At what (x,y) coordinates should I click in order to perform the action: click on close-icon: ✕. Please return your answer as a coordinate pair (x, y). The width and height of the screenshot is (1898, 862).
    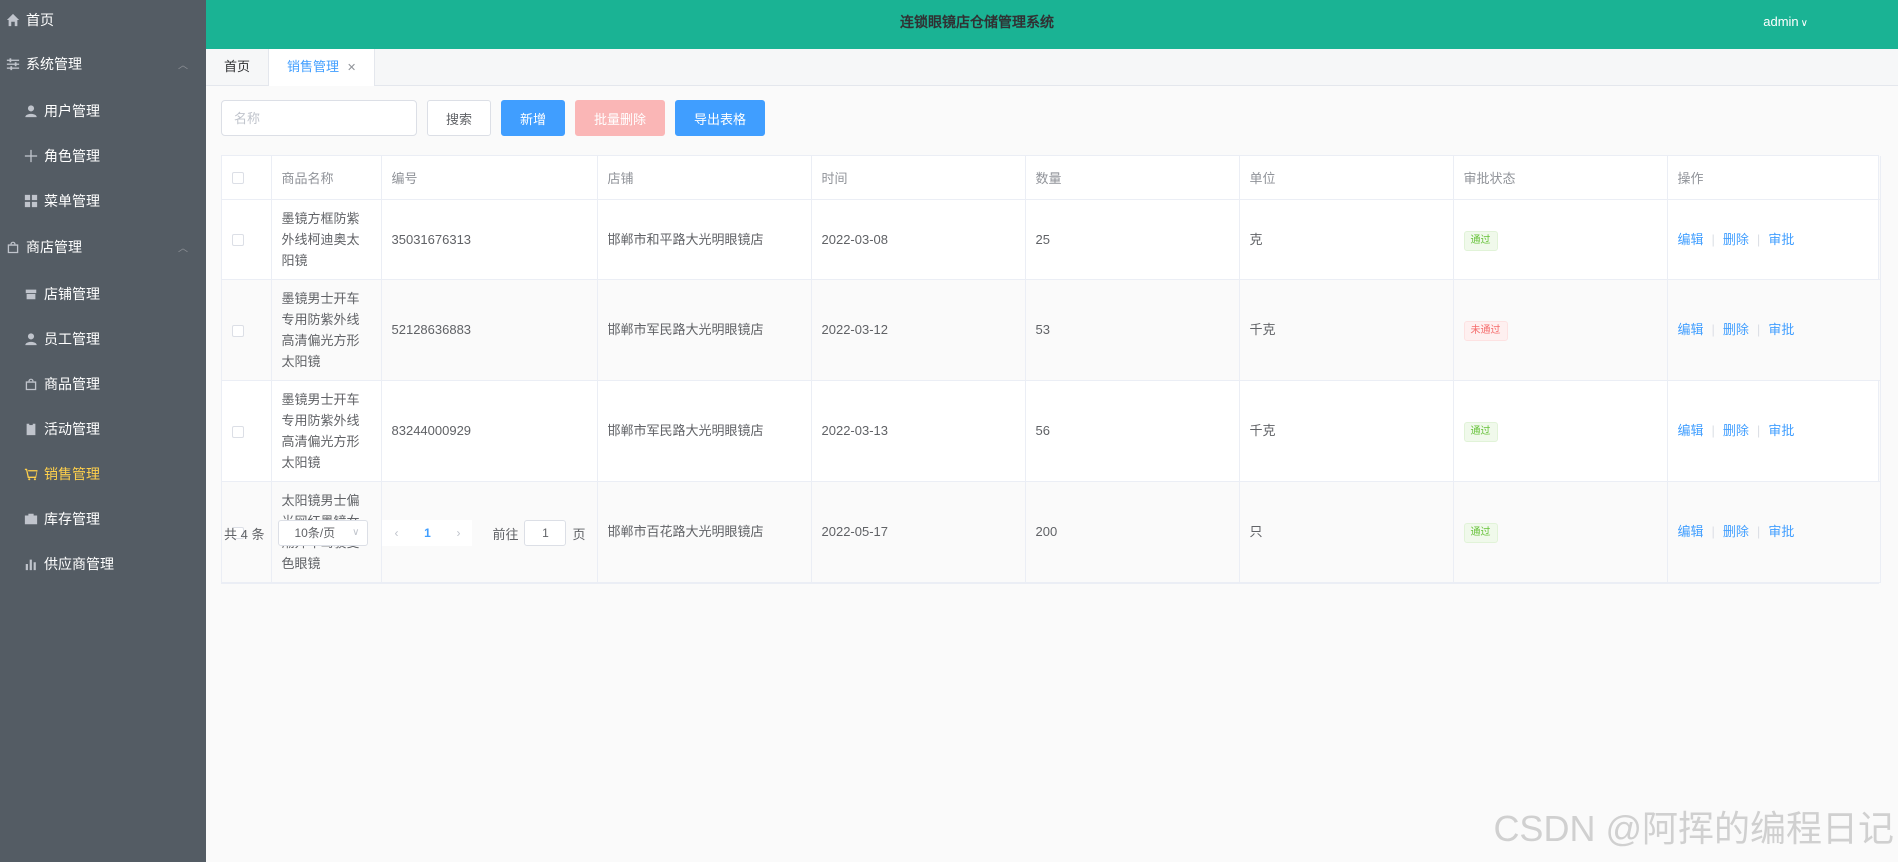
    Looking at the image, I should click on (351, 68).